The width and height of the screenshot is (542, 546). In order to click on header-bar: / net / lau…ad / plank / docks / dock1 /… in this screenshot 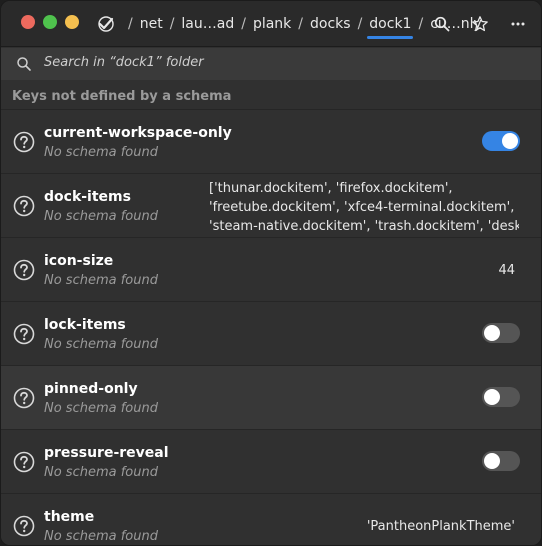, I will do `click(271, 24)`.